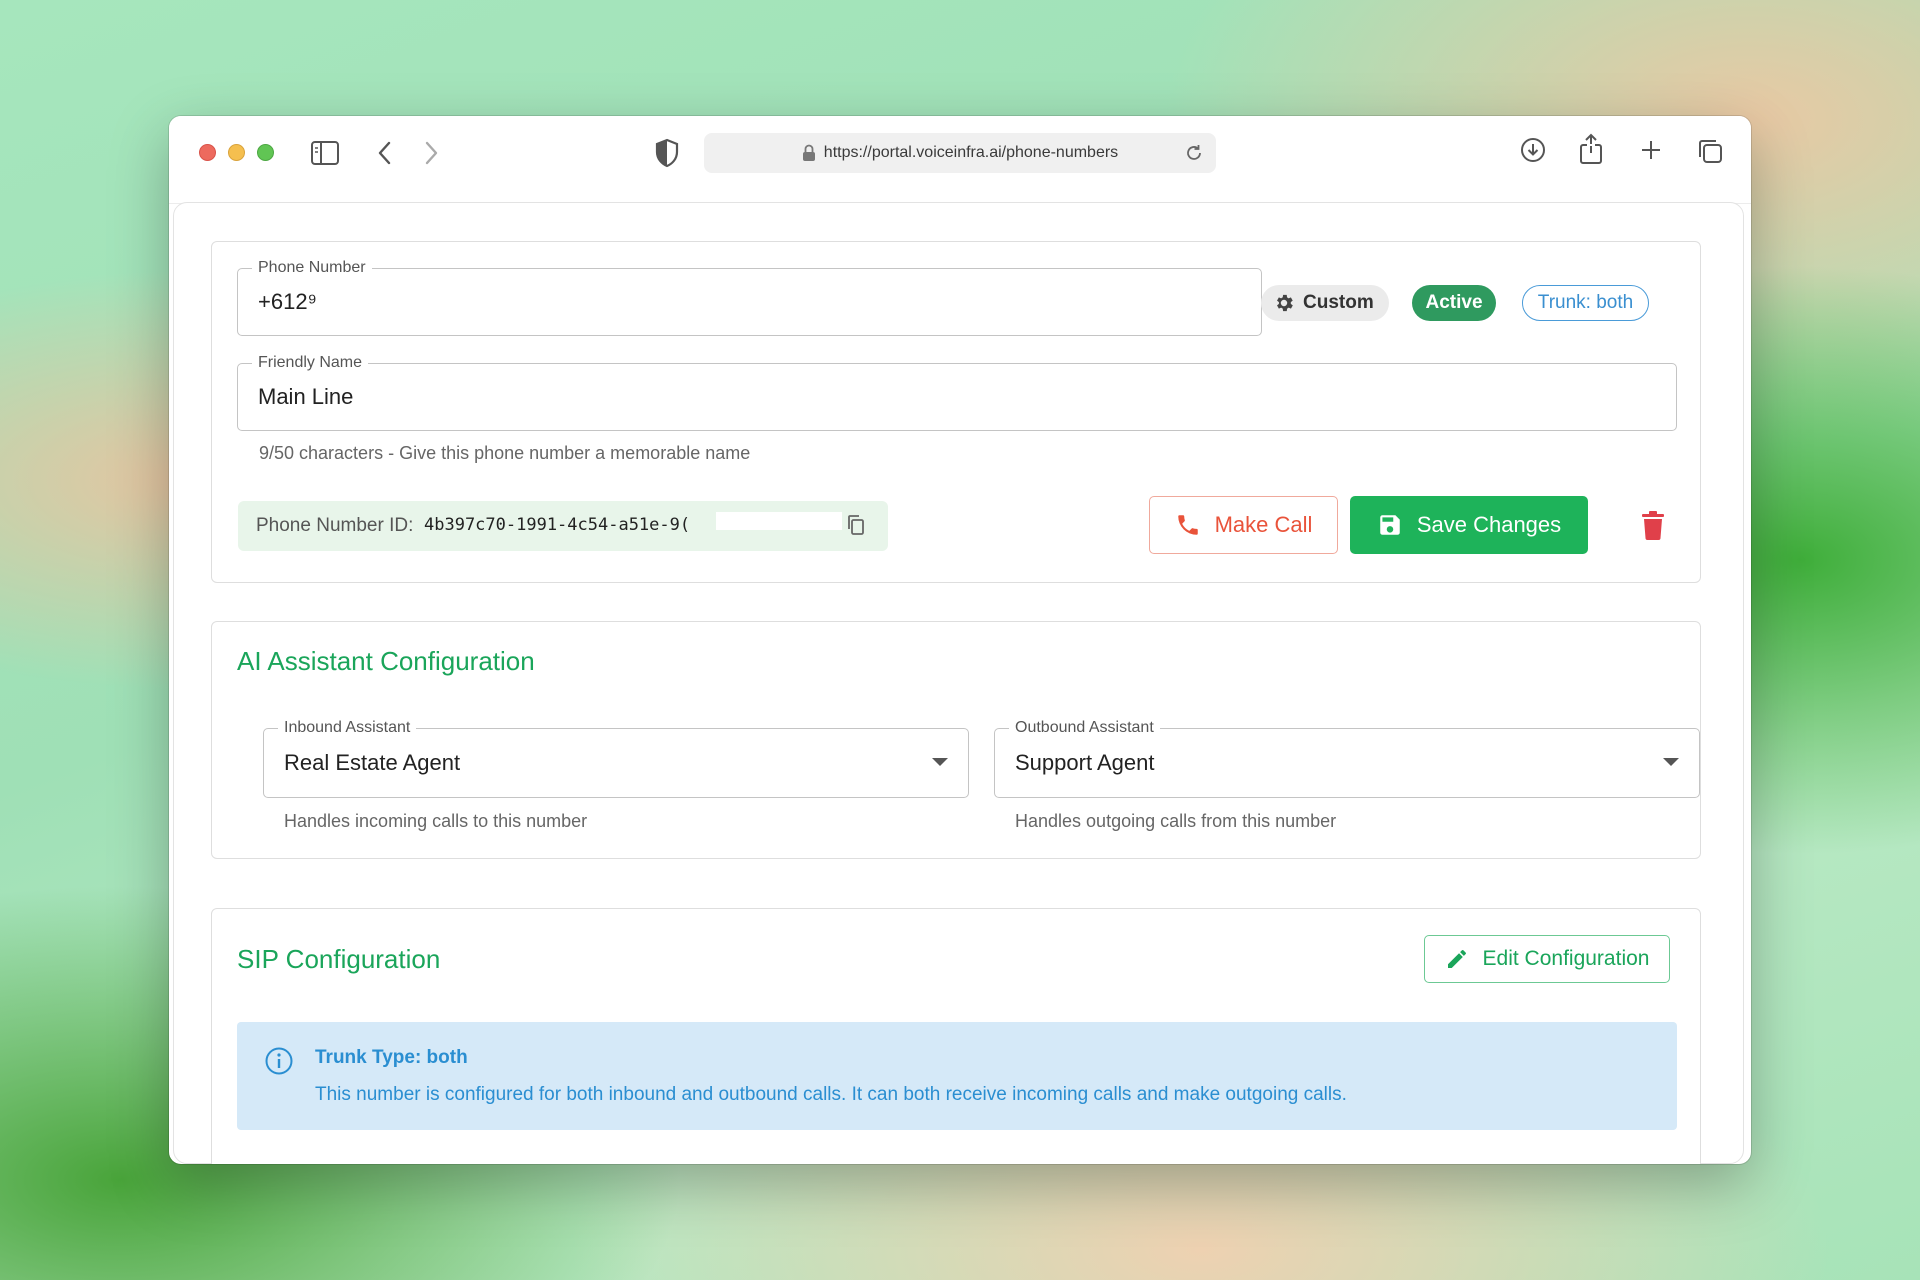  What do you see at coordinates (1591, 149) in the screenshot?
I see `share-icon` at bounding box center [1591, 149].